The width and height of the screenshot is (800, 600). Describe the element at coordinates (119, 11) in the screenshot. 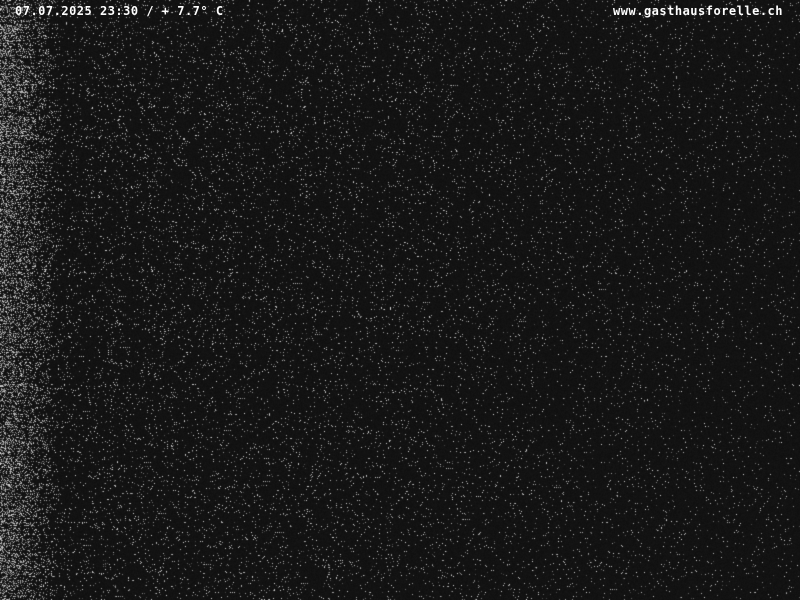

I see `timestamp-temperature-overlay: 07.07.2025 23:30 / + 7.7° C` at that location.